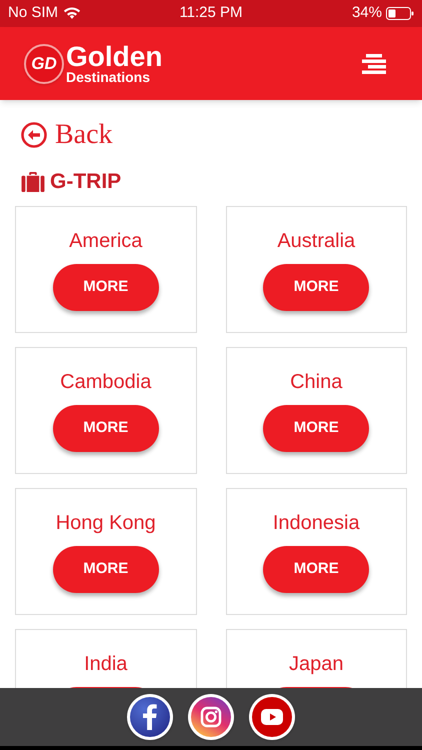  Describe the element at coordinates (316, 382) in the screenshot. I see `destination-name: China` at that location.